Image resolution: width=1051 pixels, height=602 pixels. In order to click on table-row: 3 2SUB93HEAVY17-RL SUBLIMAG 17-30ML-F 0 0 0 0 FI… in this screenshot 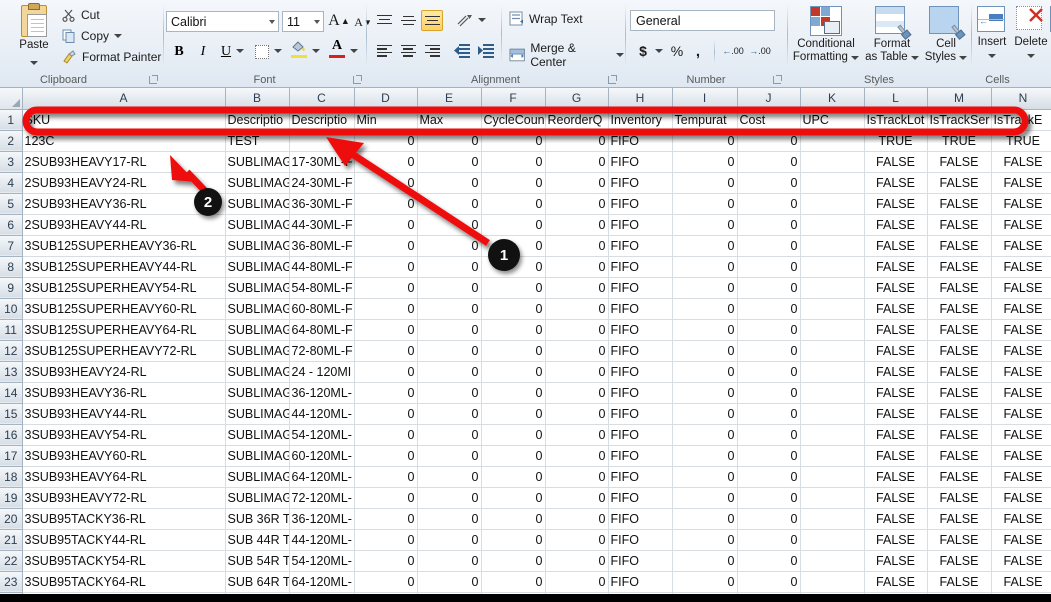, I will do `click(525, 162)`.